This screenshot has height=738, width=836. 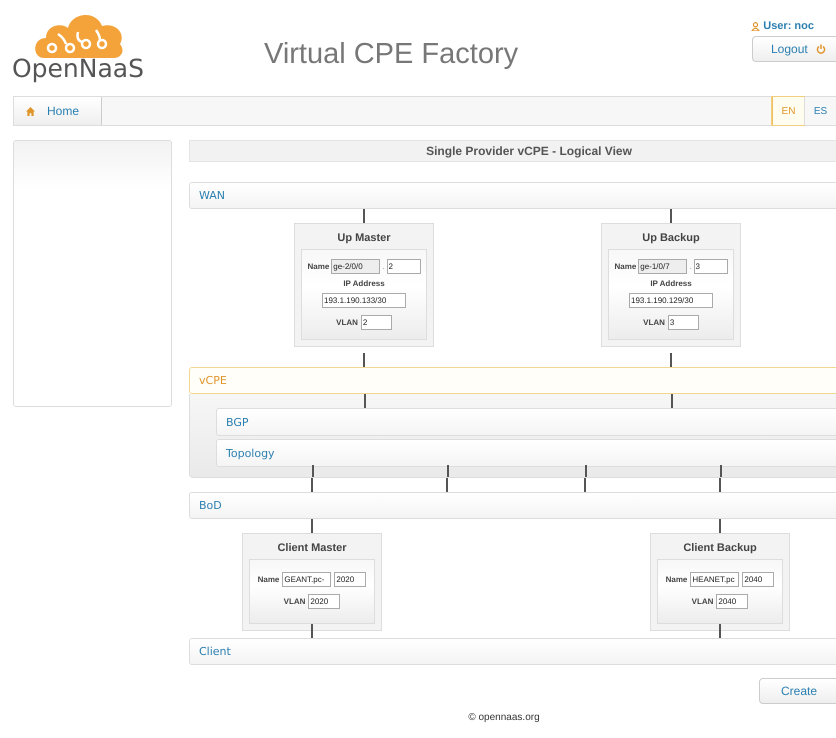 I want to click on name-field: HEANET.pc, so click(x=715, y=579).